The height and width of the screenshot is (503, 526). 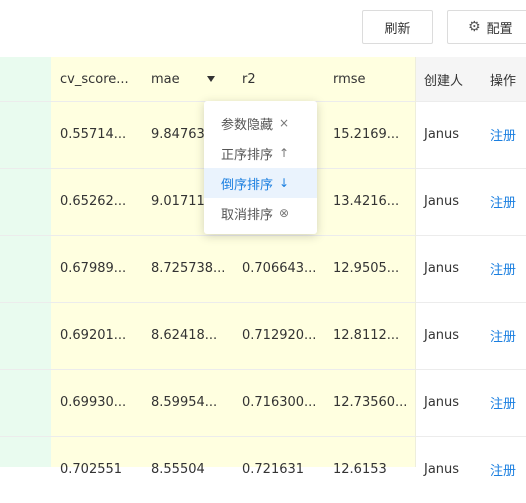 I want to click on header-creator: 创建人, so click(x=448, y=79).